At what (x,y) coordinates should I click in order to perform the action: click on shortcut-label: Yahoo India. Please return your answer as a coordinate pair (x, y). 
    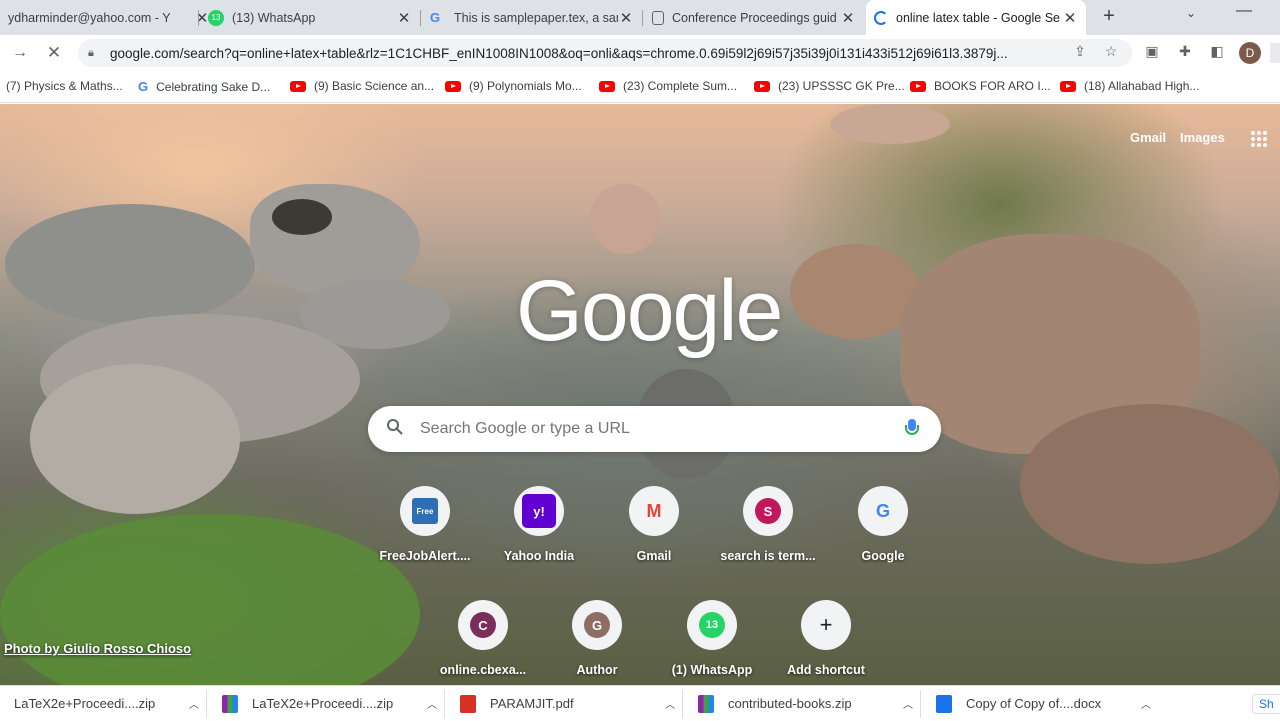
    Looking at the image, I should click on (539, 556).